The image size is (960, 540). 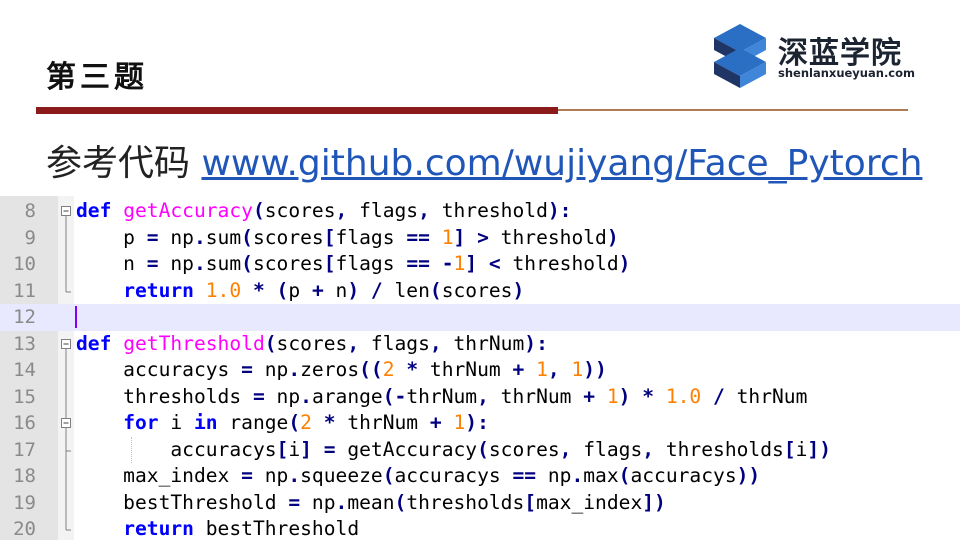 What do you see at coordinates (553, 369) in the screenshot?
I see `code-token: ,` at bounding box center [553, 369].